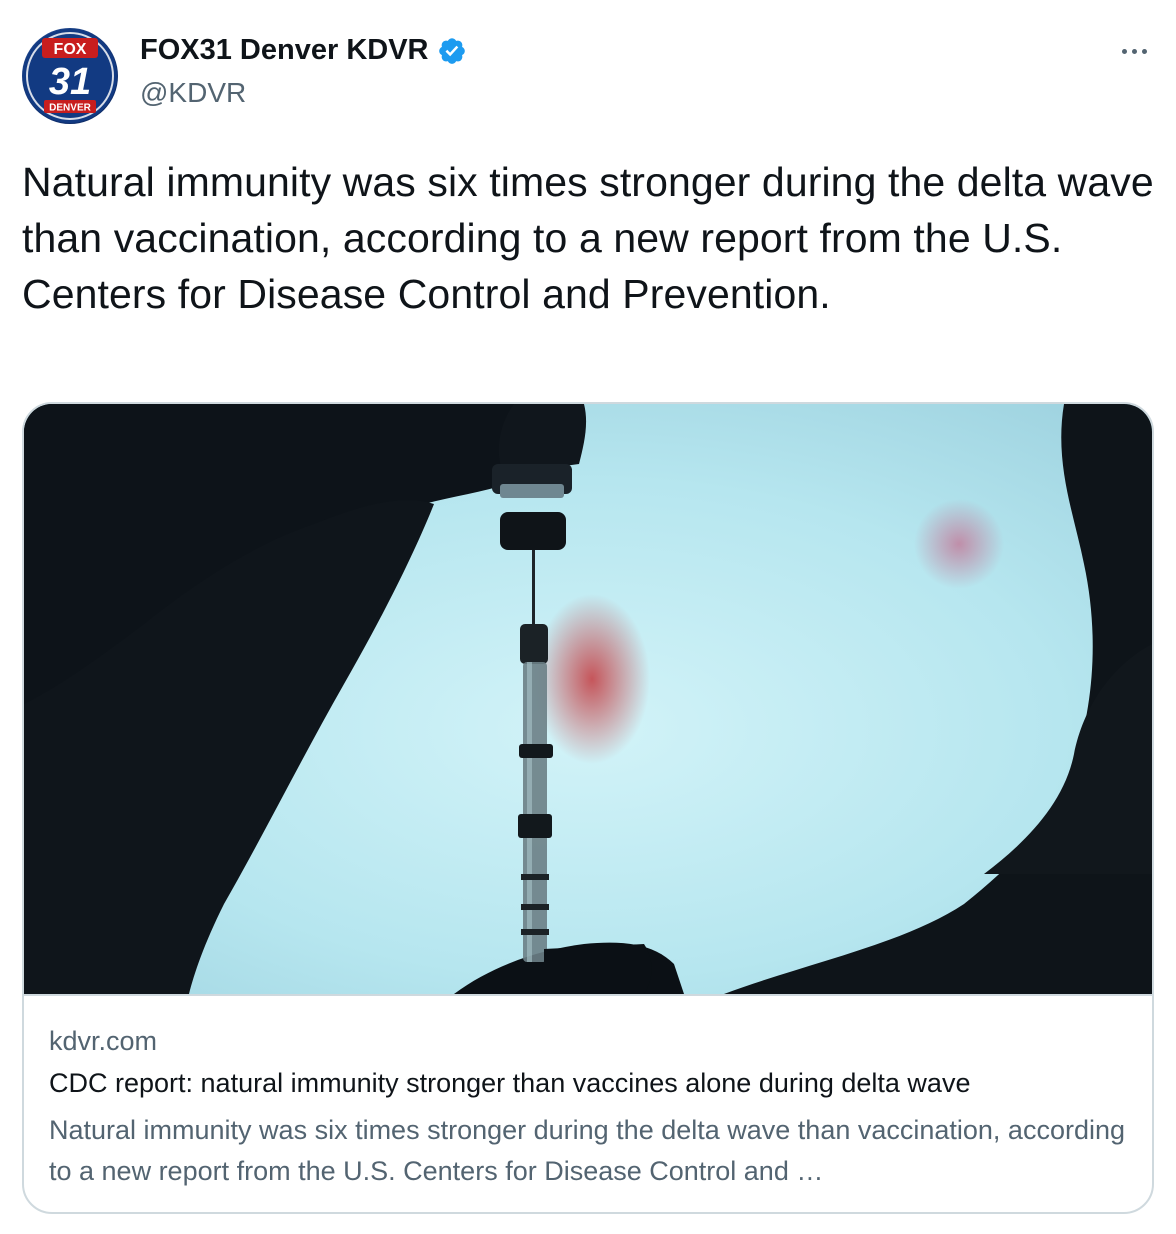 The width and height of the screenshot is (1176, 1234). Describe the element at coordinates (70, 49) in the screenshot. I see `avatar-logo-top: FOX` at that location.